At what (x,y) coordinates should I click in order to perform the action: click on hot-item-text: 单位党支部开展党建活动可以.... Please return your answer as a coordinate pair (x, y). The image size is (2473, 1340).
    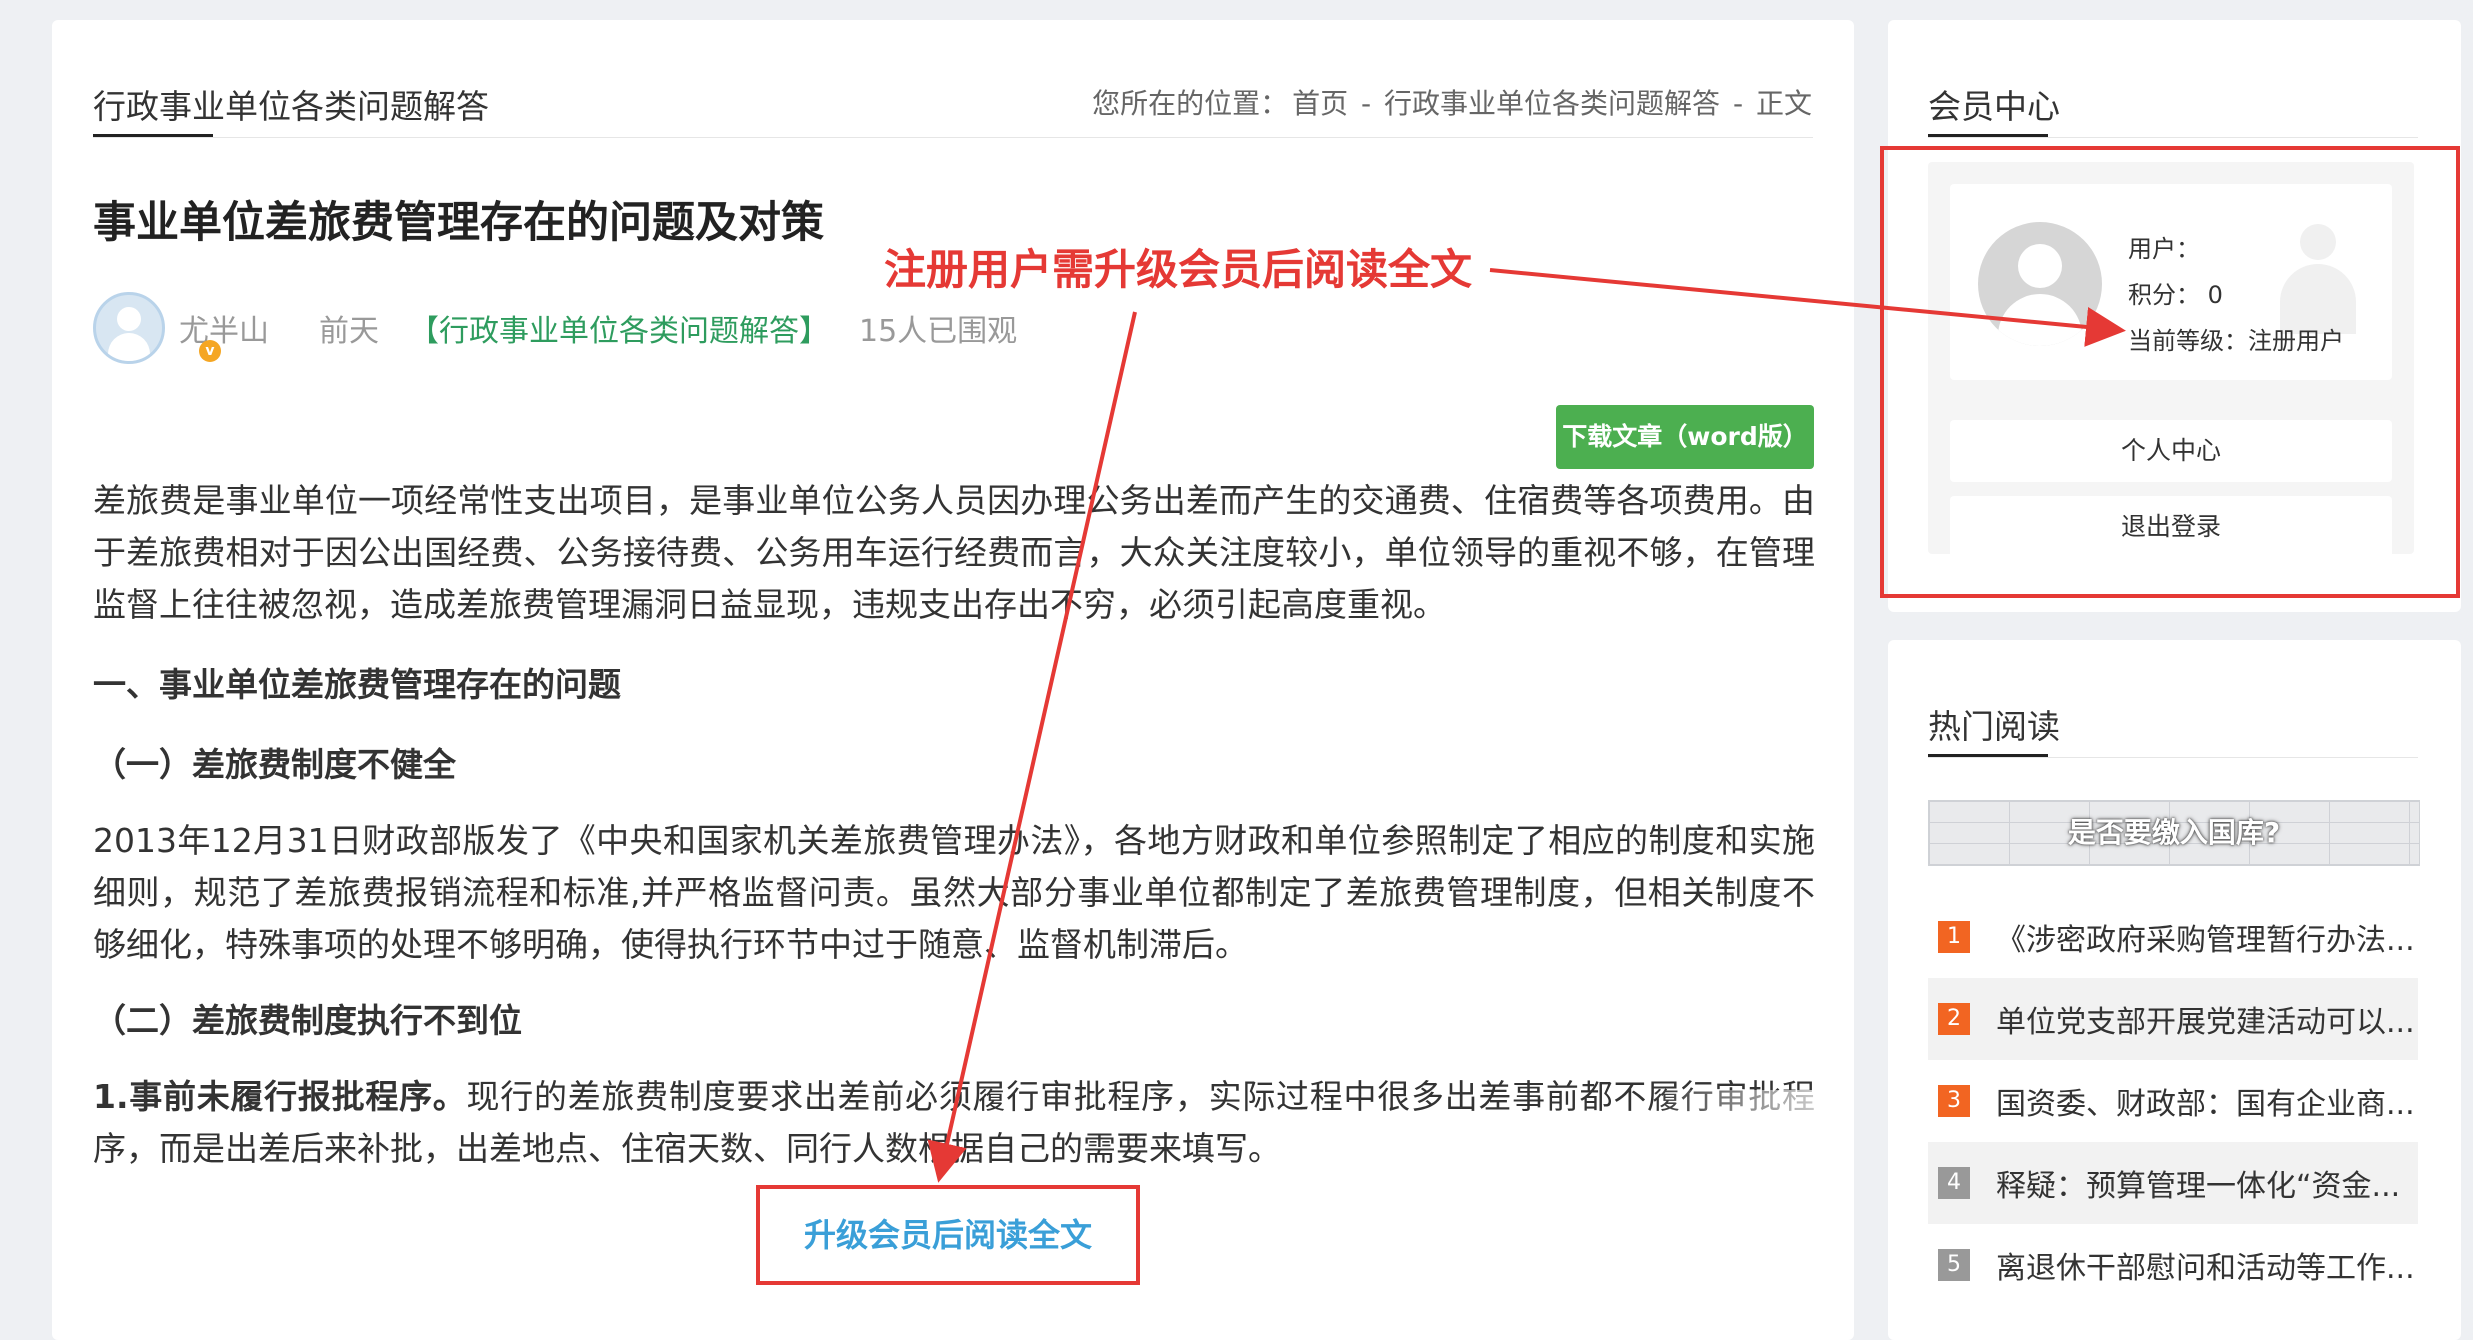
    Looking at the image, I should click on (2205, 1019).